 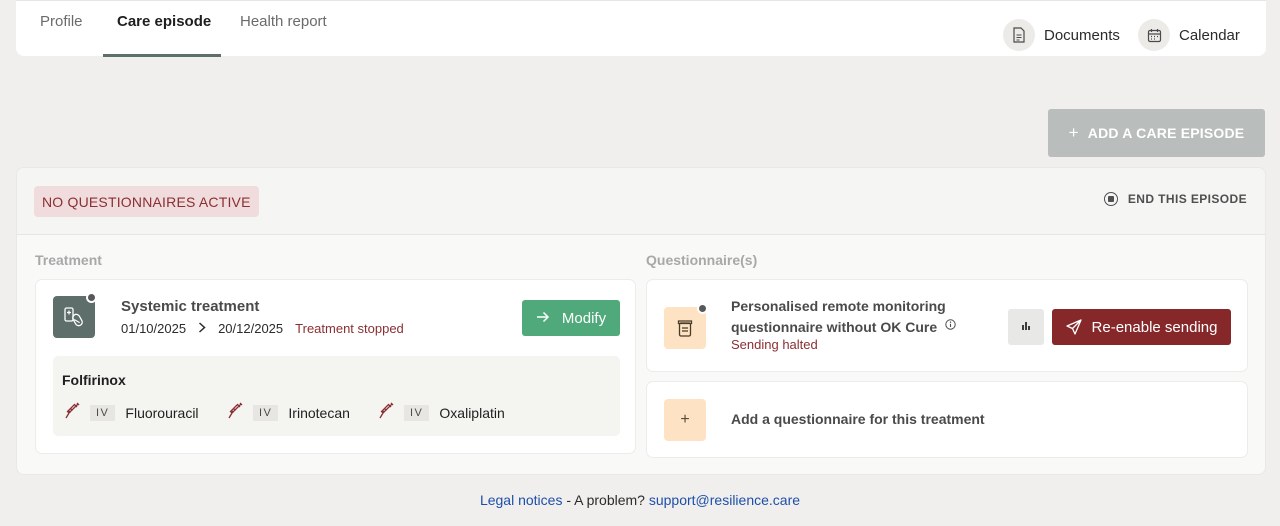 I want to click on arrow-right-icon, so click(x=543, y=318).